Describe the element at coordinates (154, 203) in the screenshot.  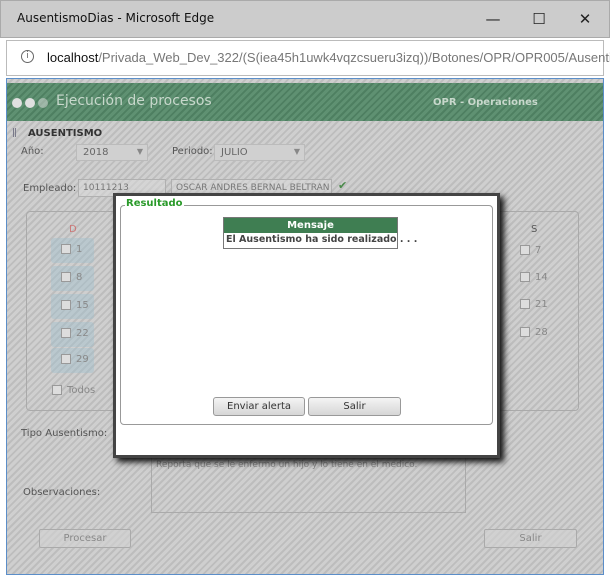
I see `result-legend: Resultado` at that location.